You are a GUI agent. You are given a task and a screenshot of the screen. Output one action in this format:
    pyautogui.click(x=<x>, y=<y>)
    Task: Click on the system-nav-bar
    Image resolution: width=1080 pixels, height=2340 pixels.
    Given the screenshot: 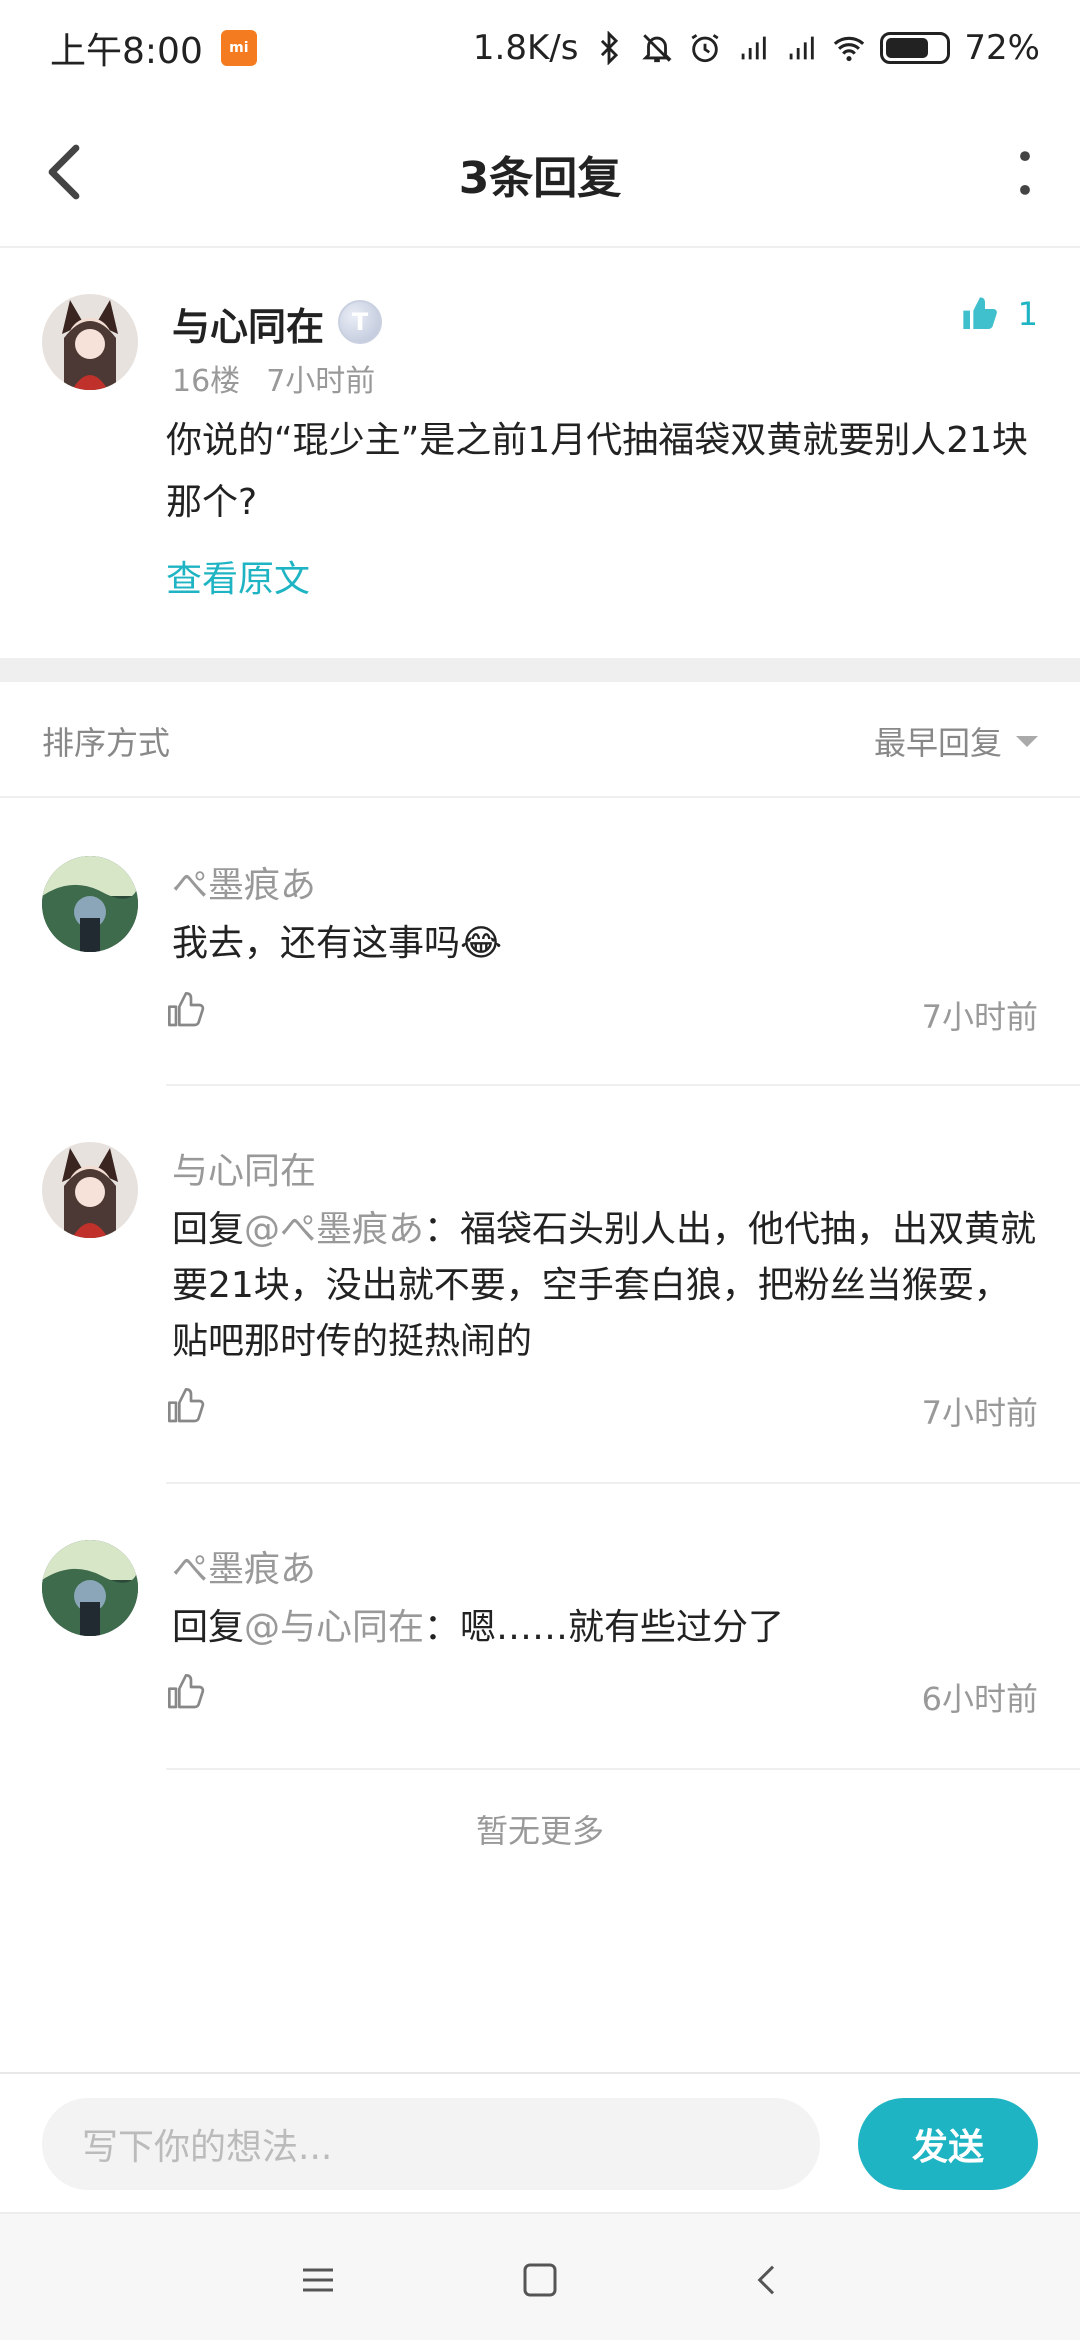 What is the action you would take?
    pyautogui.click(x=540, y=2276)
    